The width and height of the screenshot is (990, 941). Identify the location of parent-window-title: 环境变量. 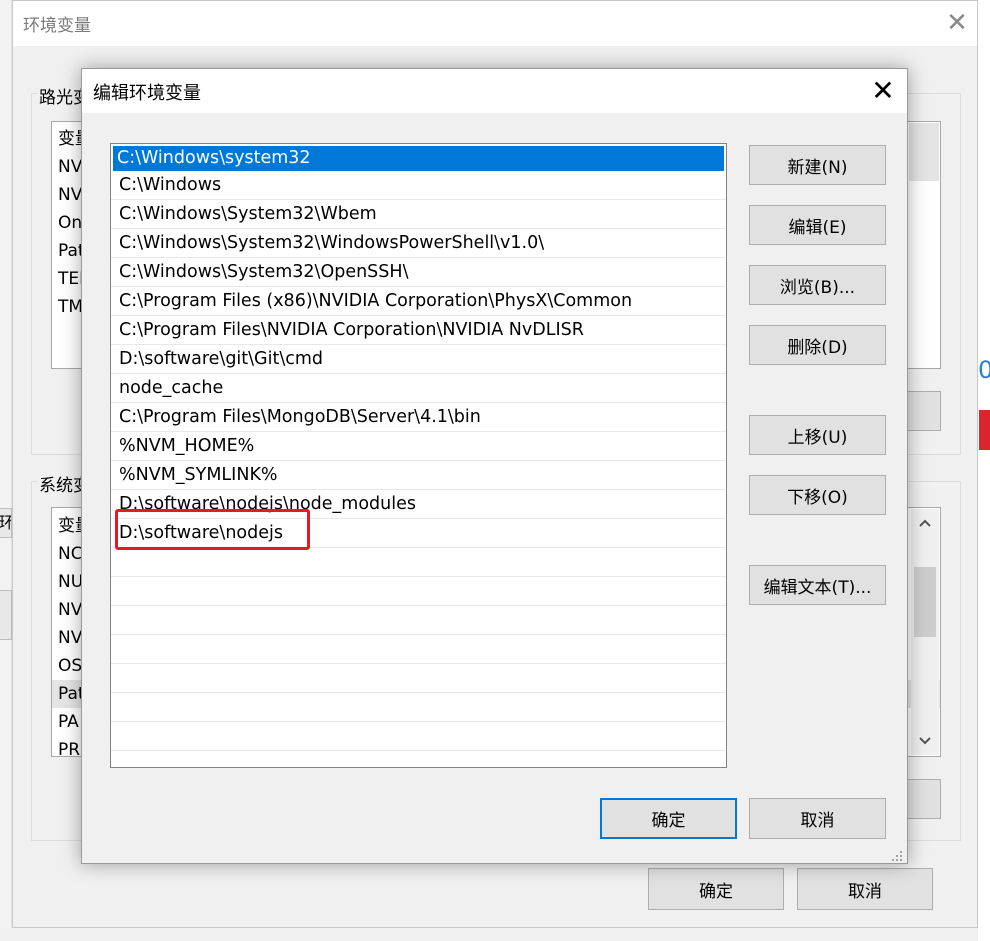
(57, 26).